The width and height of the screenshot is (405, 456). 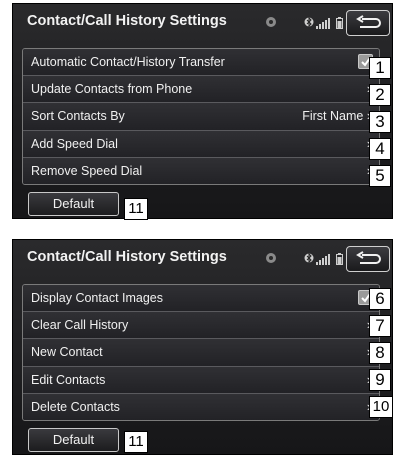 What do you see at coordinates (201, 144) in the screenshot?
I see `list-item-add-speed-dial: Add Speed Dial ›` at bounding box center [201, 144].